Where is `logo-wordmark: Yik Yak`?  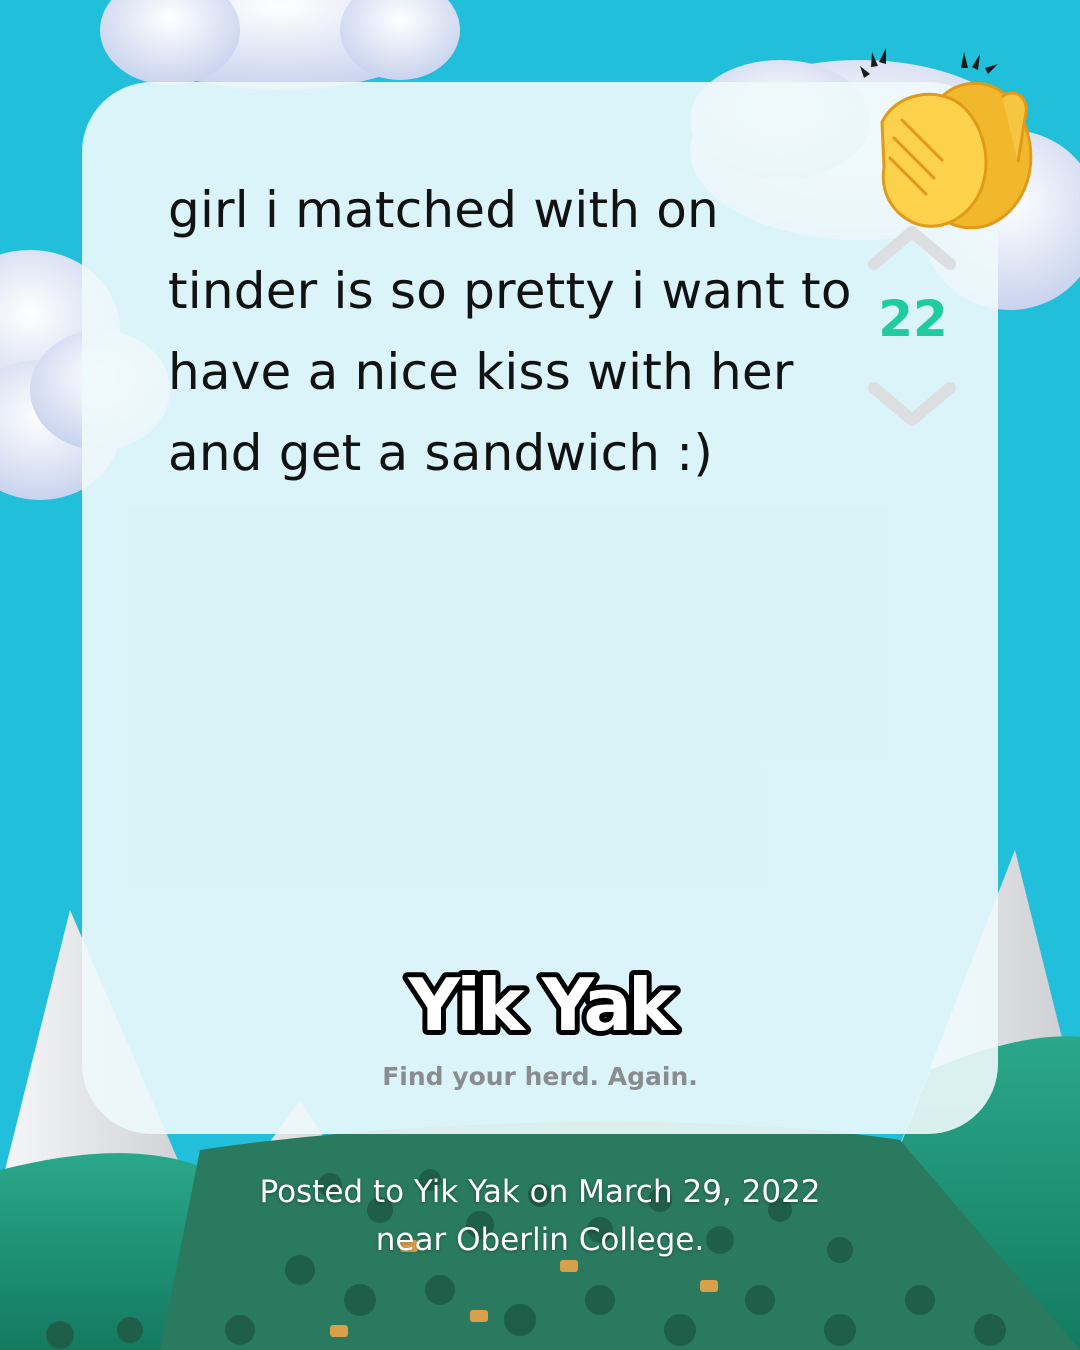 logo-wordmark: Yik Yak is located at coordinates (544, 1005).